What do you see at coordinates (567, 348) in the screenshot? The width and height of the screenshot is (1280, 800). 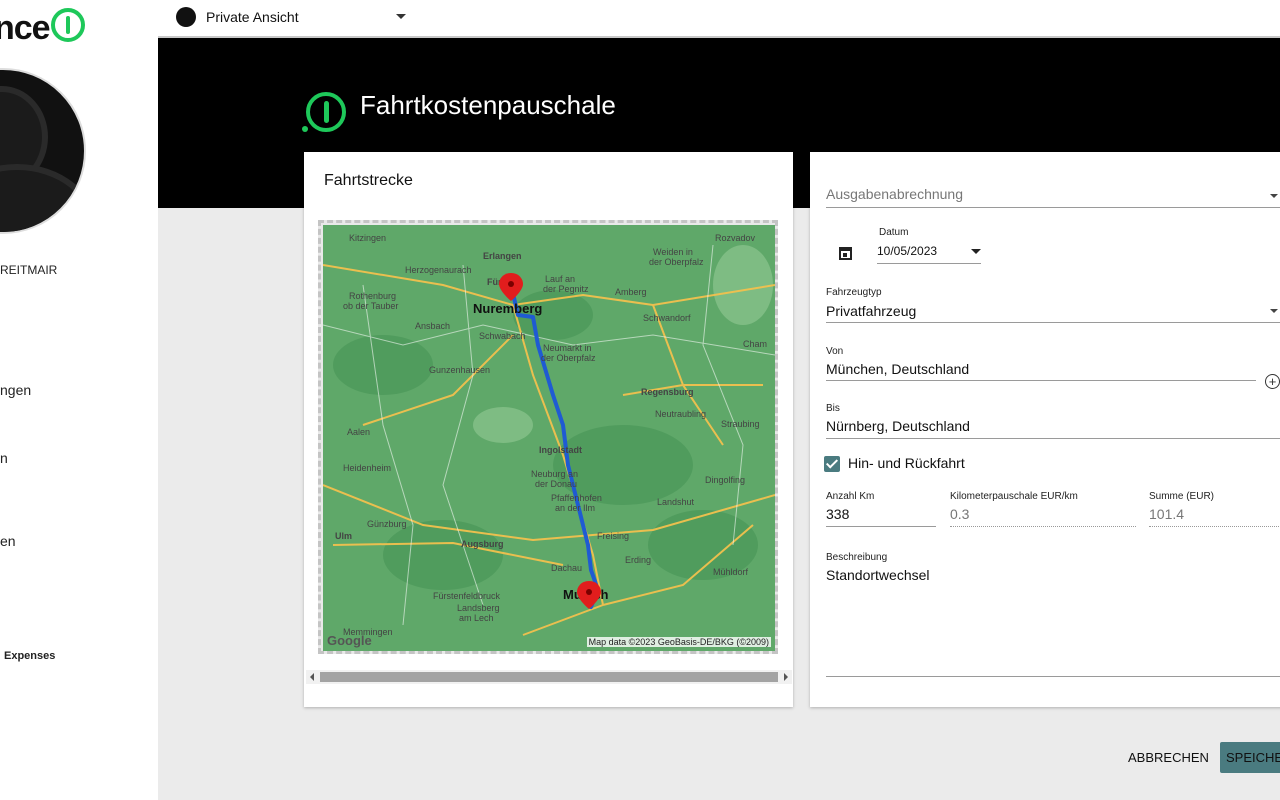 I see `svg-text: Neumarkt in` at bounding box center [567, 348].